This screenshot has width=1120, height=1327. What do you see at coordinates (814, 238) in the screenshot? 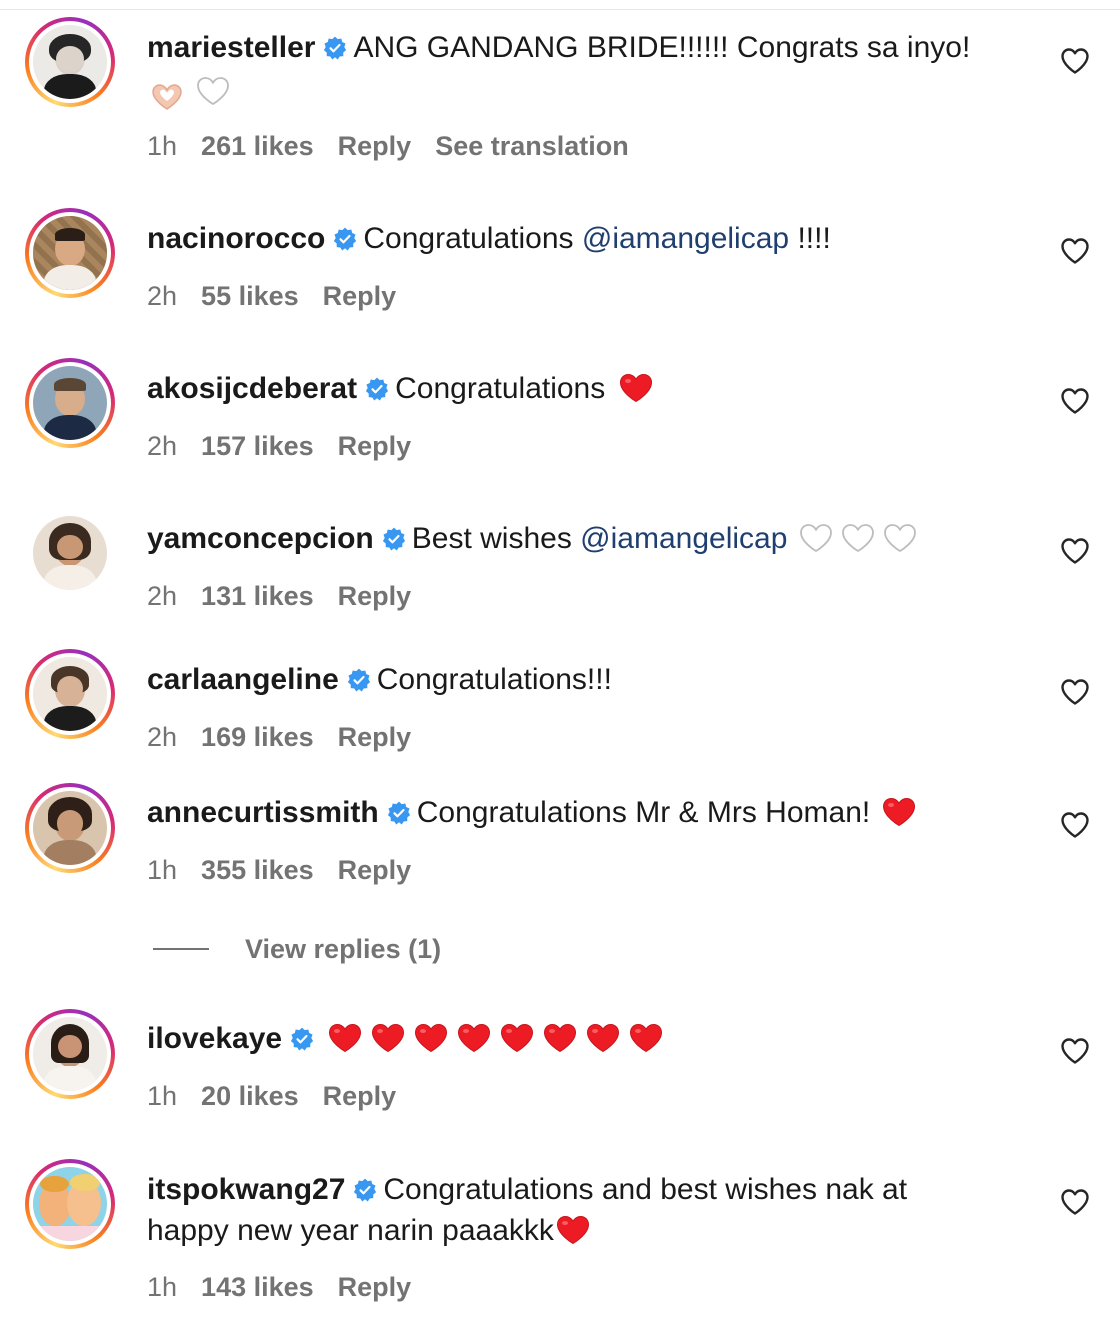
I see `comment-text-suffix: !!!!` at bounding box center [814, 238].